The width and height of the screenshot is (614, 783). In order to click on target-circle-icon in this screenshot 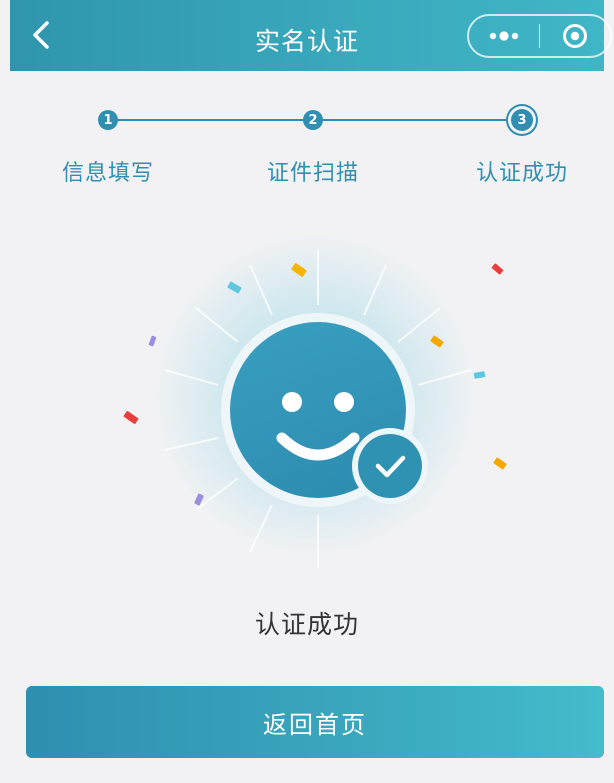, I will do `click(574, 36)`.